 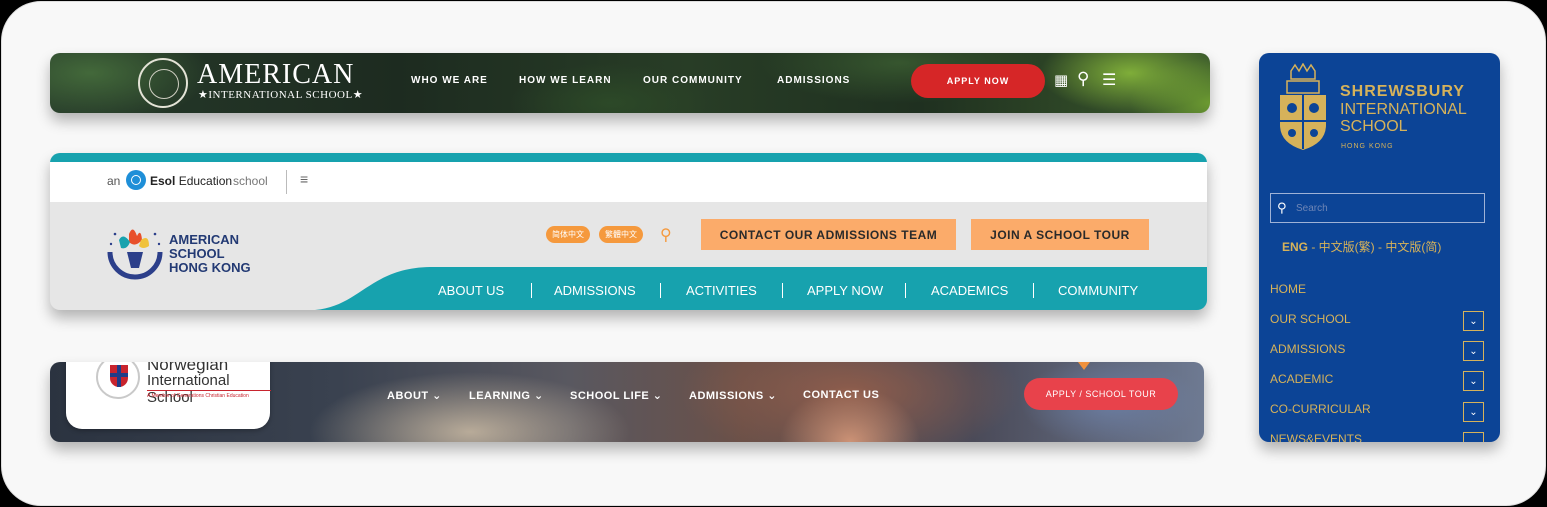 I want to click on nis-seal-logo, so click(x=118, y=380).